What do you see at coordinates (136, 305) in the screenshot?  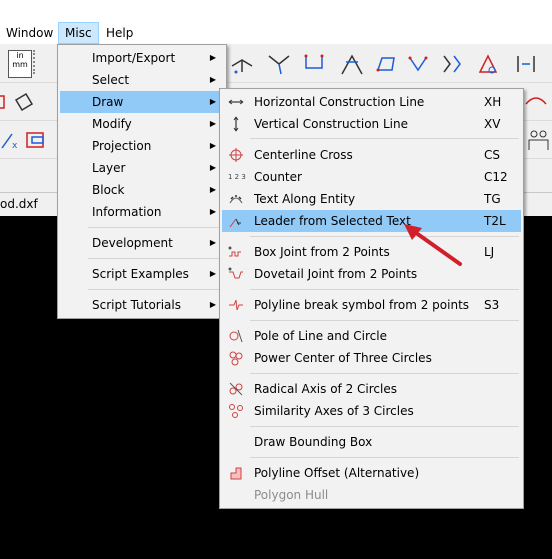 I see `misc-script-tutorials-label: Script Tutorials` at bounding box center [136, 305].